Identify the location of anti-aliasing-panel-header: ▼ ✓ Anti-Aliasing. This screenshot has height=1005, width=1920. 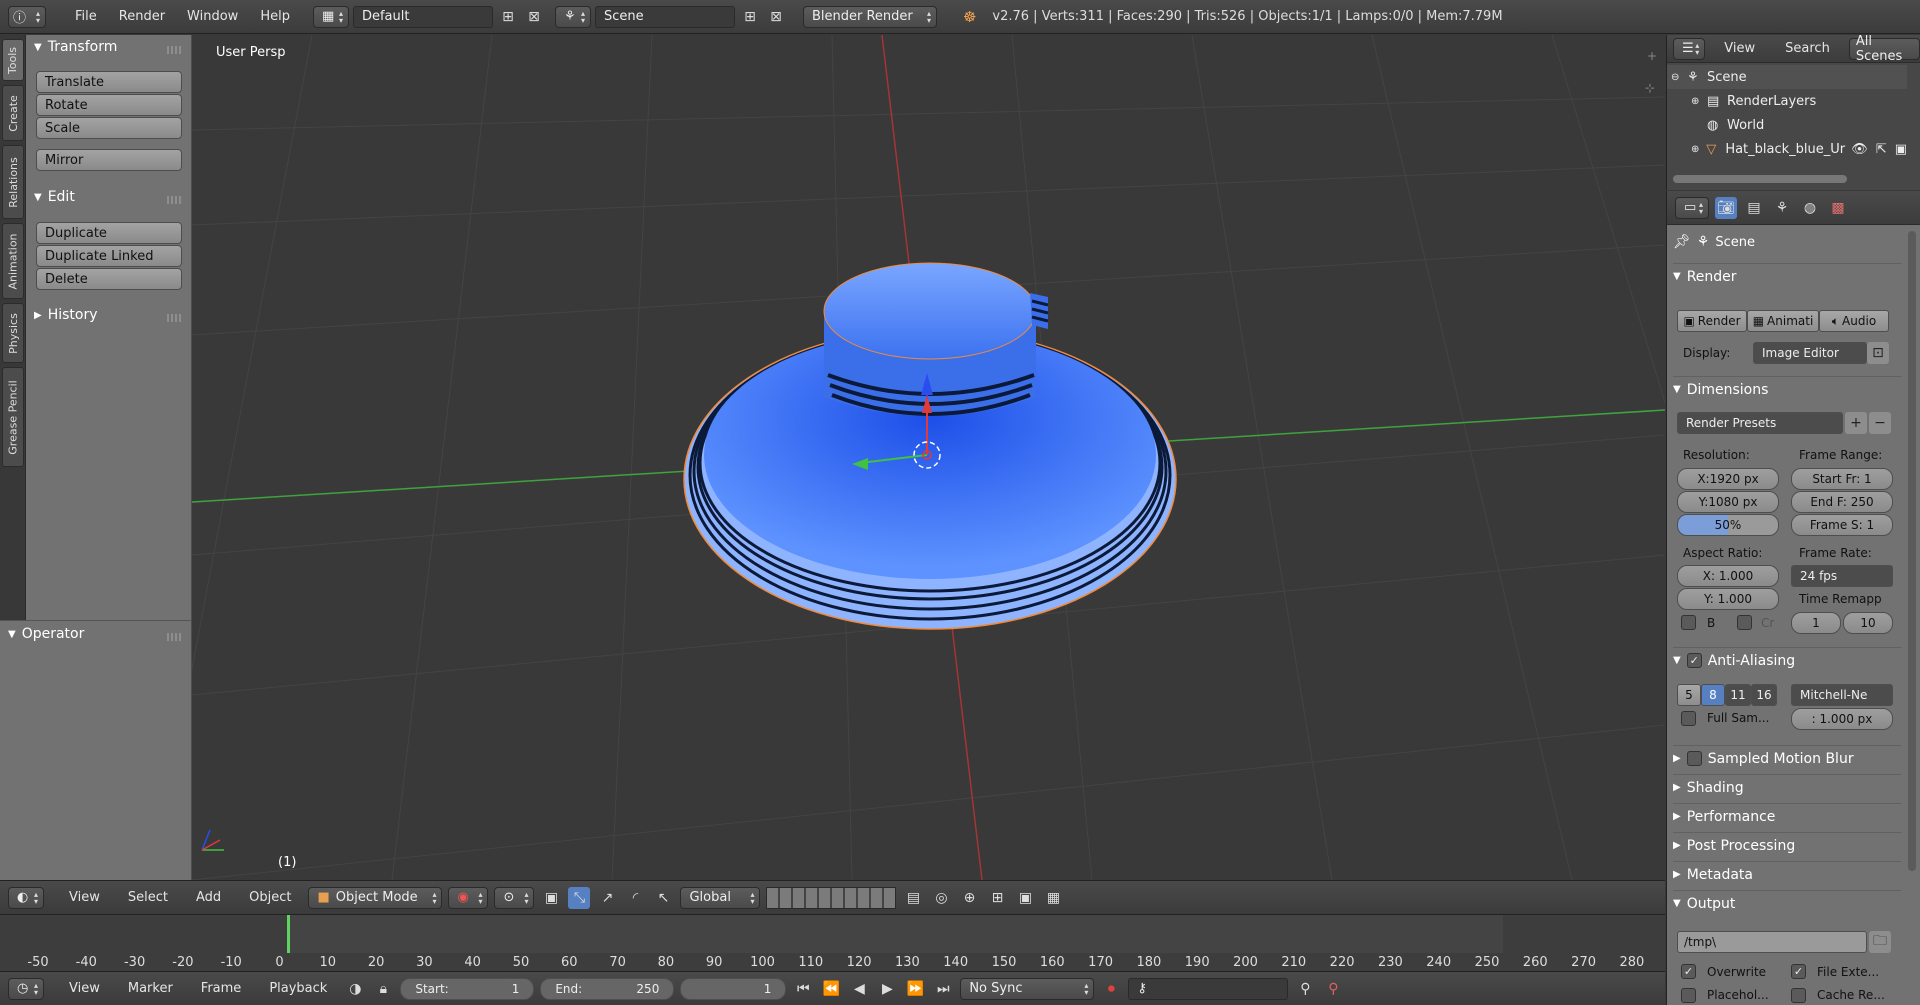
(1787, 660).